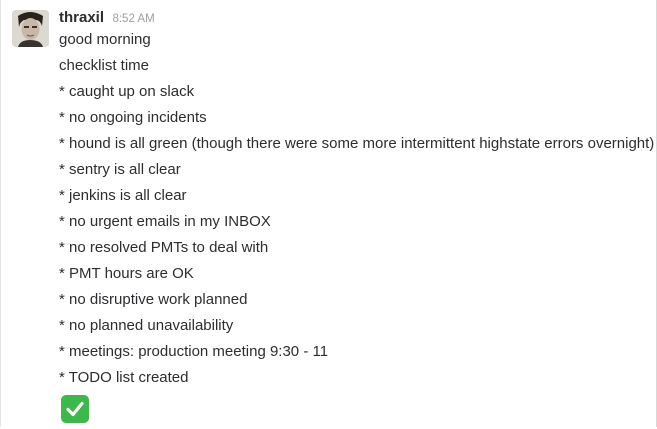 This screenshot has height=429, width=657. I want to click on message-line: * PMT hours are OK, so click(126, 273).